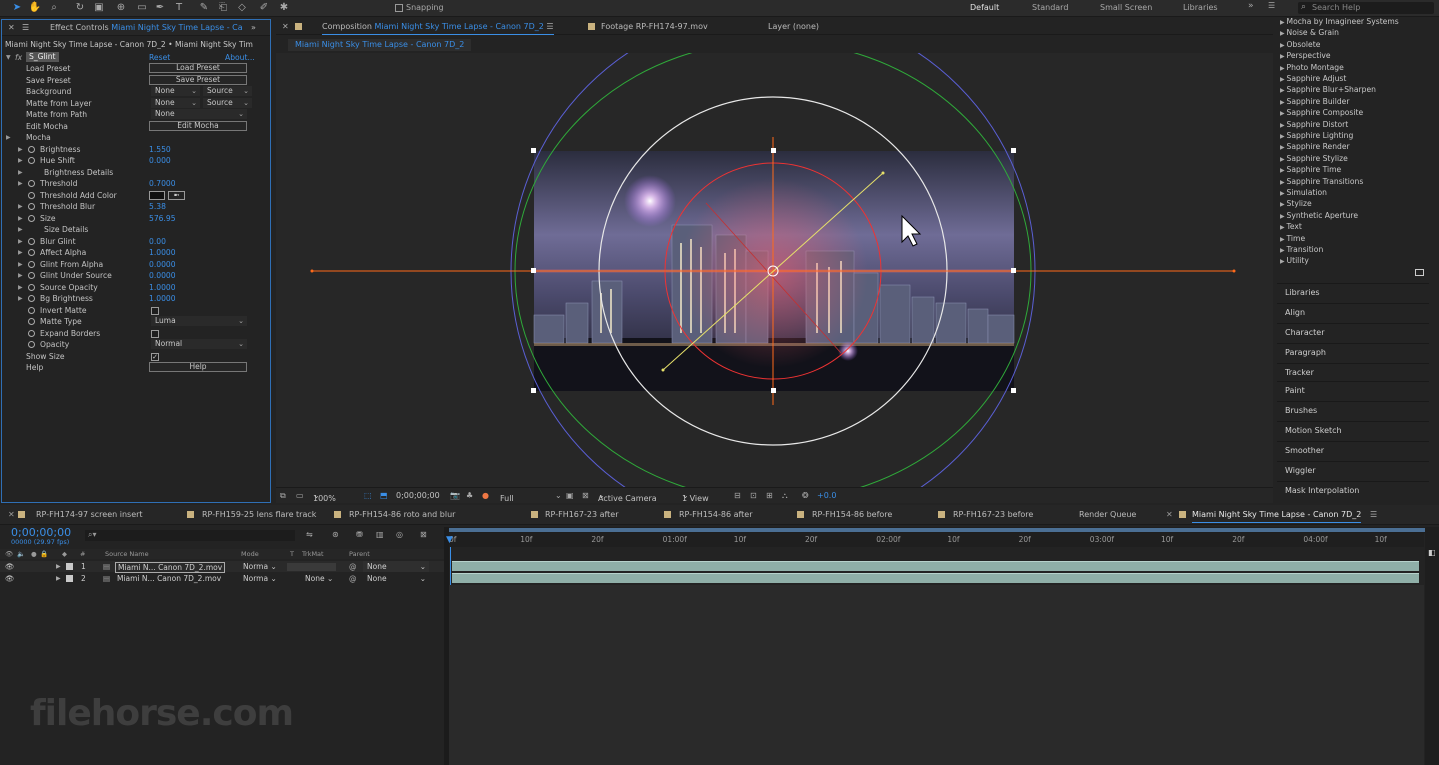 The image size is (1439, 765). What do you see at coordinates (199, 114) in the screenshot?
I see `matte-from-path-dropdown: None ⌄` at bounding box center [199, 114].